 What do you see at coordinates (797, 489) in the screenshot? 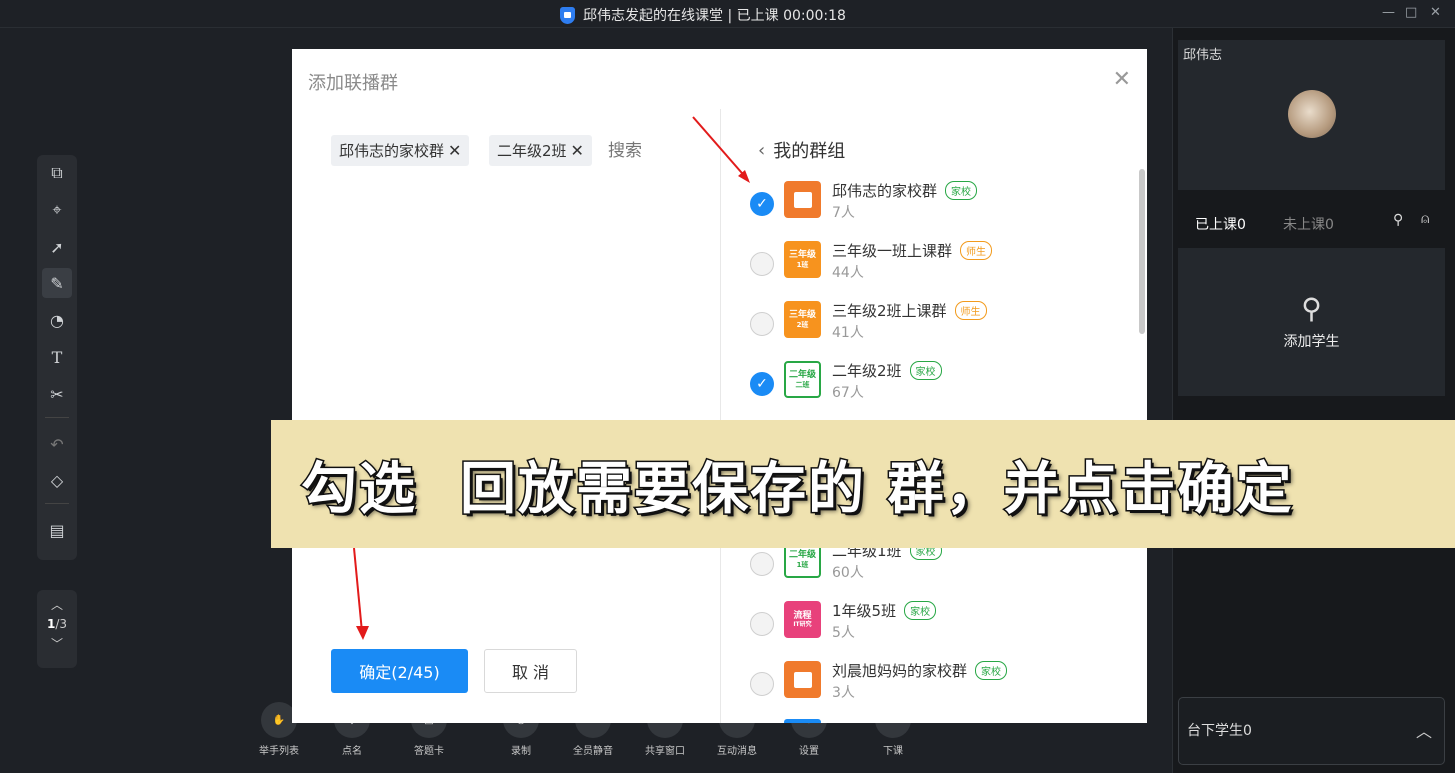
I see `instruction-text: 勾选 回放需要保存的 群，并点击确定` at bounding box center [797, 489].